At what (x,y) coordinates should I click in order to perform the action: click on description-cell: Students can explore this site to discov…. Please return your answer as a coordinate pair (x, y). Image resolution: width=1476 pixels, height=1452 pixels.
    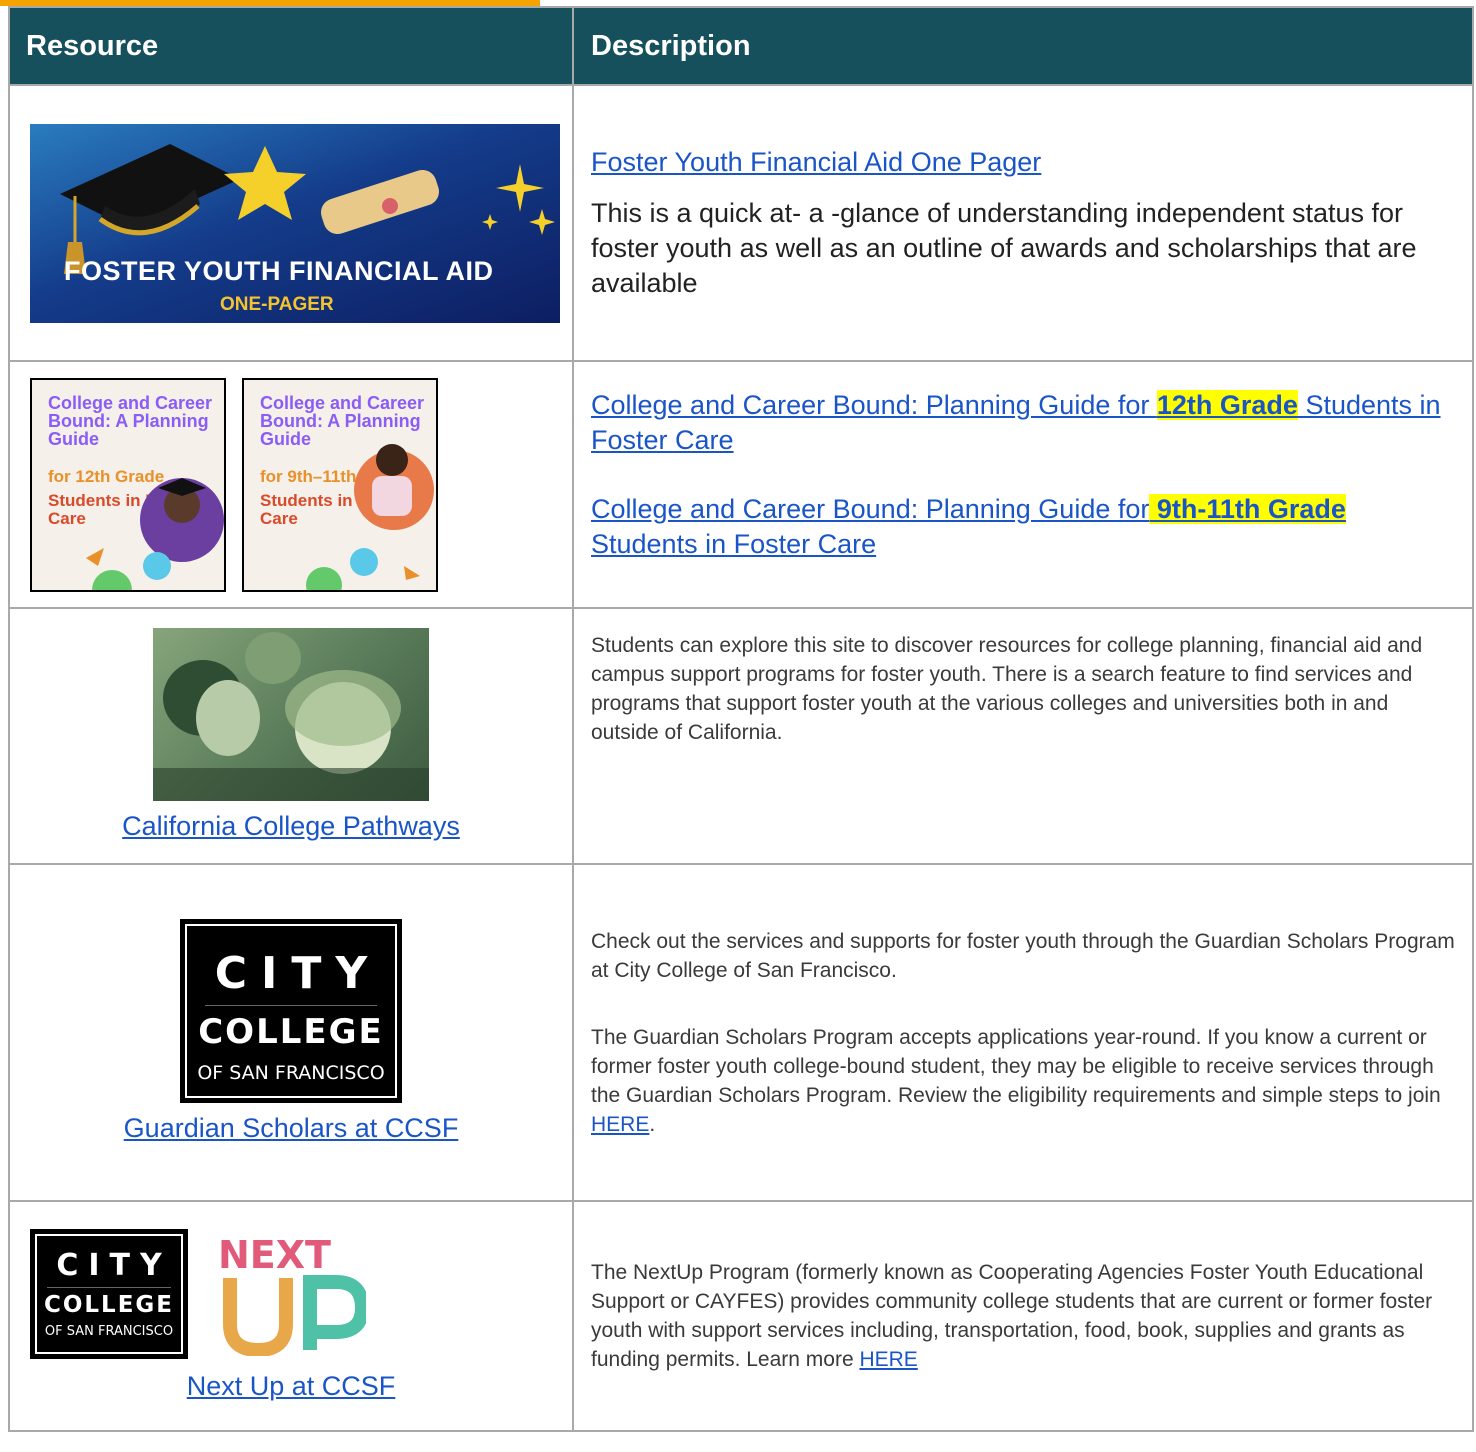
    Looking at the image, I should click on (1023, 736).